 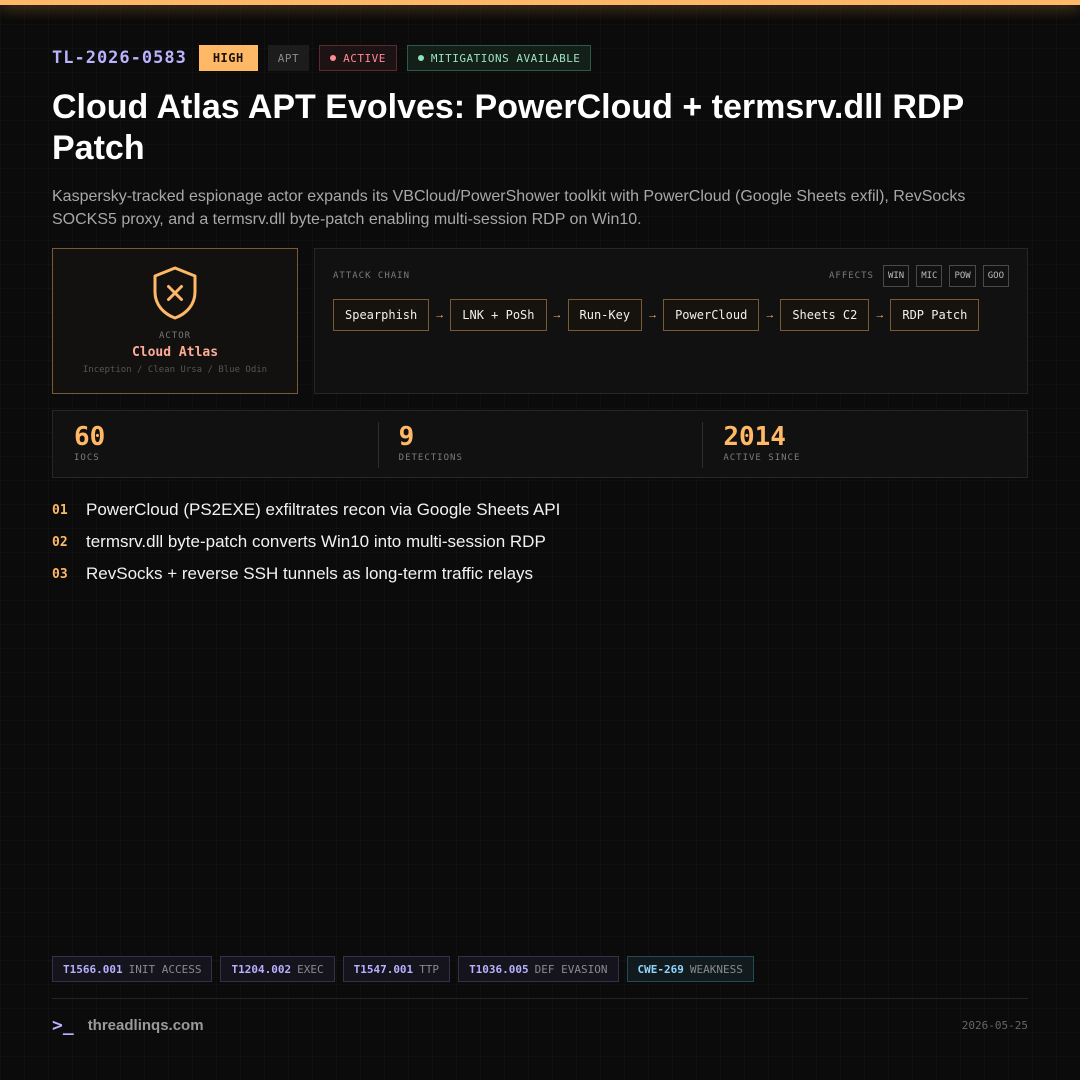 What do you see at coordinates (288, 58) in the screenshot?
I see `category-badge: APT` at bounding box center [288, 58].